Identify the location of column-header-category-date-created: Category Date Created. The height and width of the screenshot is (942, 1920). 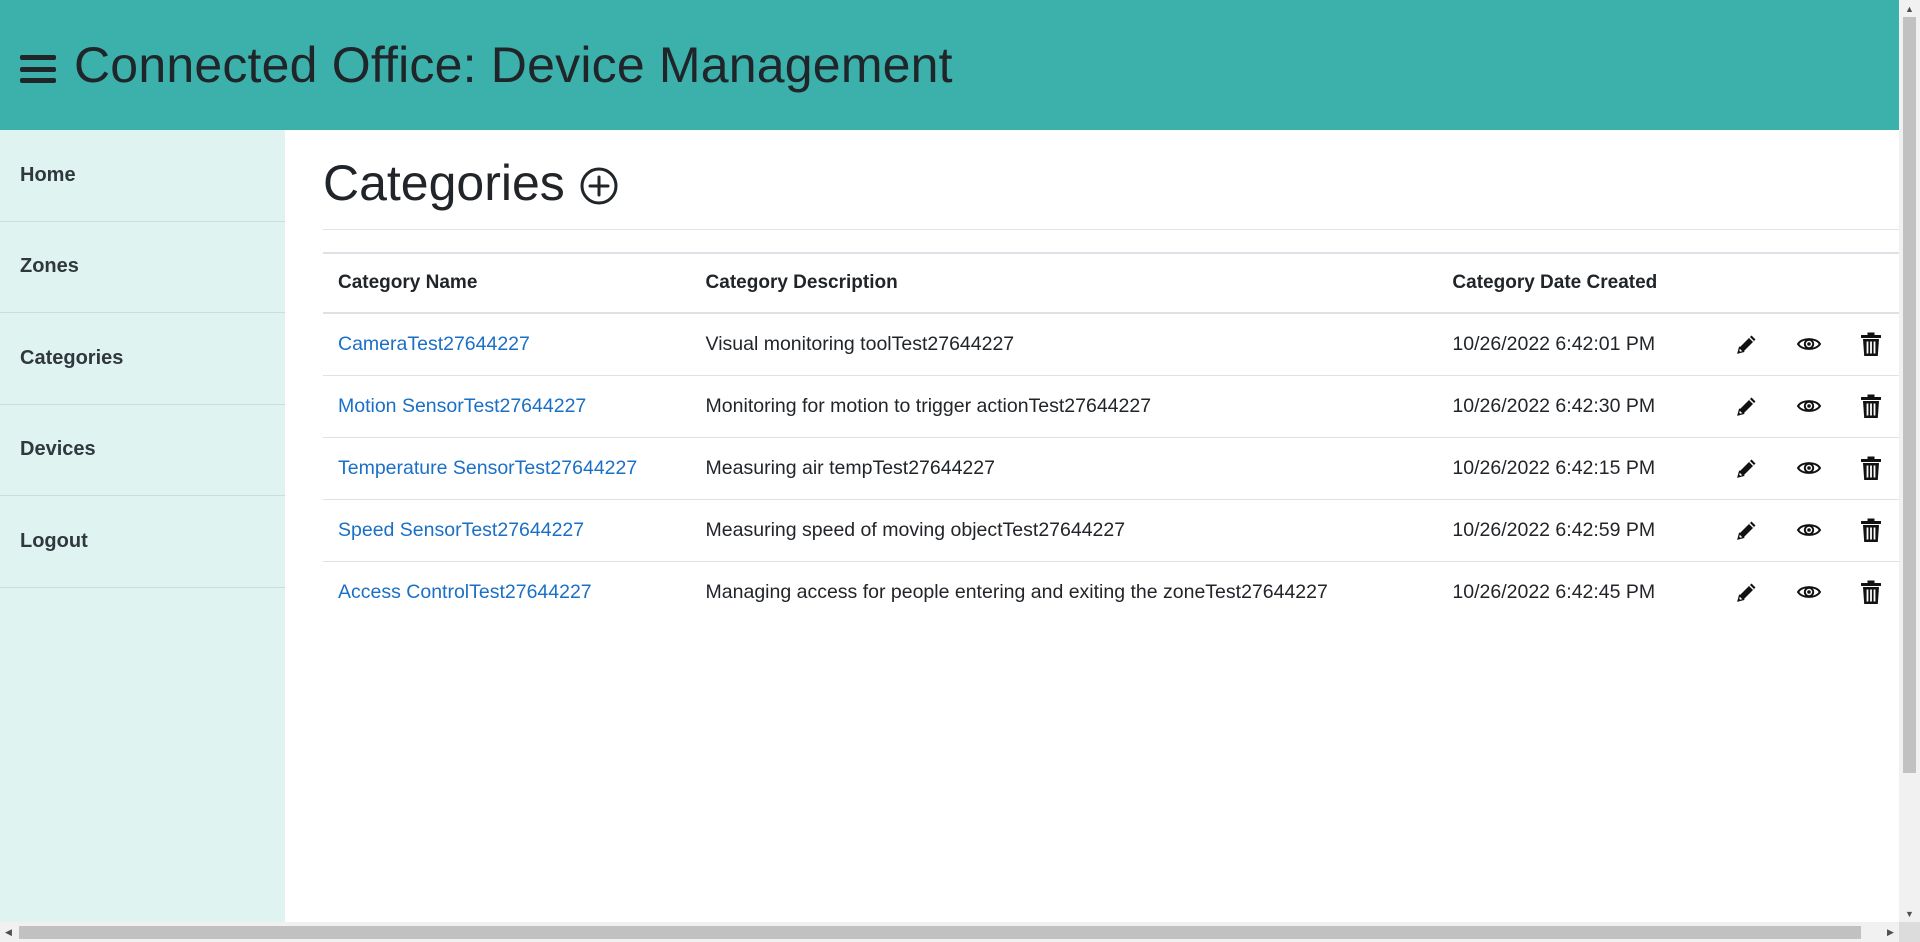
(1572, 283).